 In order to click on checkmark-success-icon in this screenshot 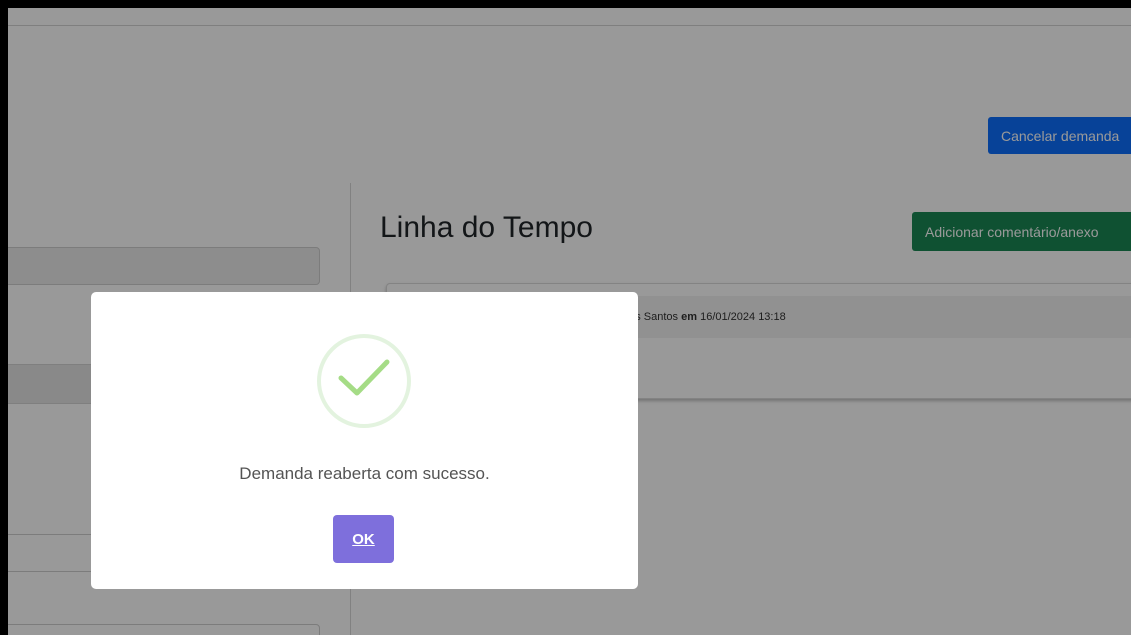, I will do `click(364, 381)`.